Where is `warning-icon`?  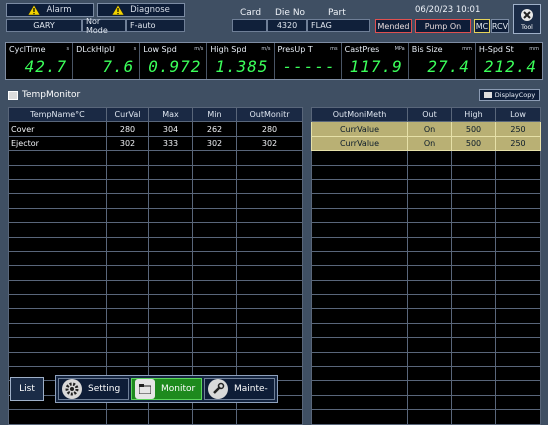 warning-icon is located at coordinates (34, 10).